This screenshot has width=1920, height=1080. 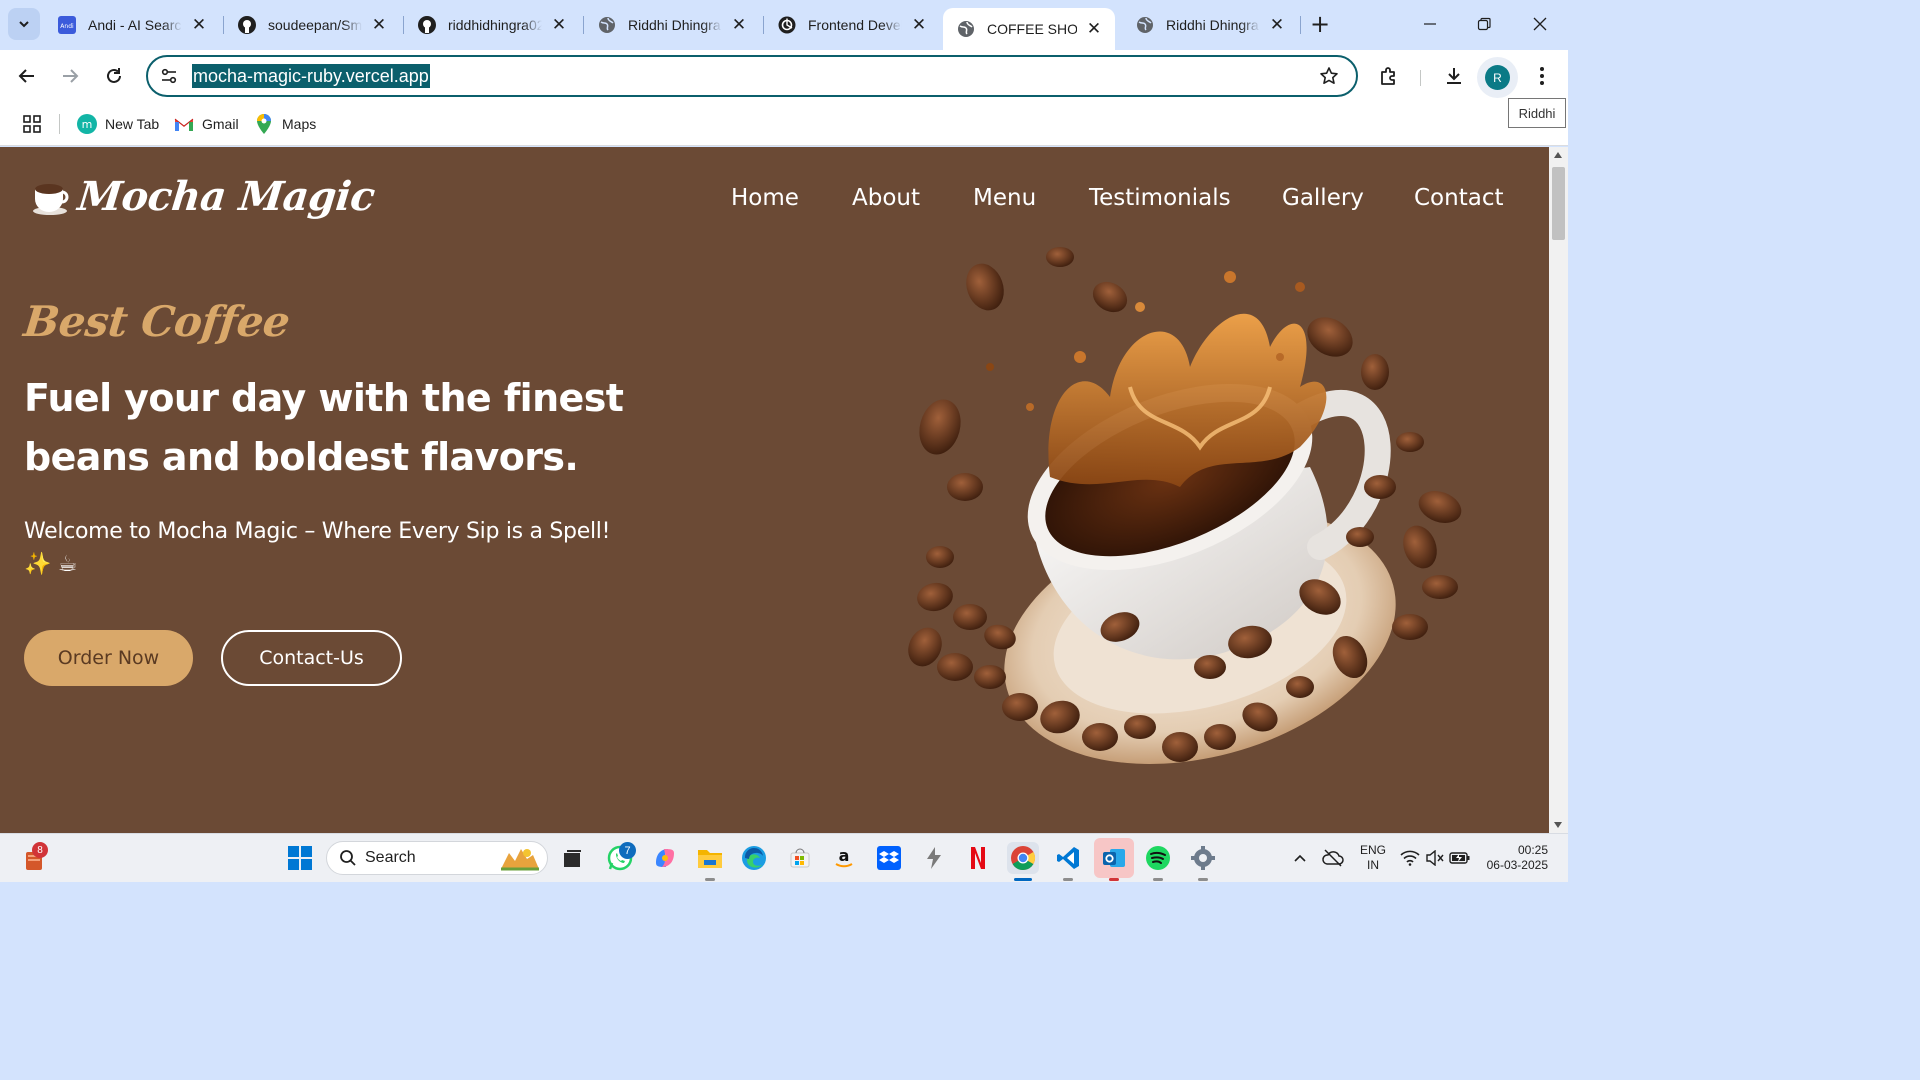 What do you see at coordinates (311, 658) in the screenshot?
I see `contact-us-button: Contact-Us` at bounding box center [311, 658].